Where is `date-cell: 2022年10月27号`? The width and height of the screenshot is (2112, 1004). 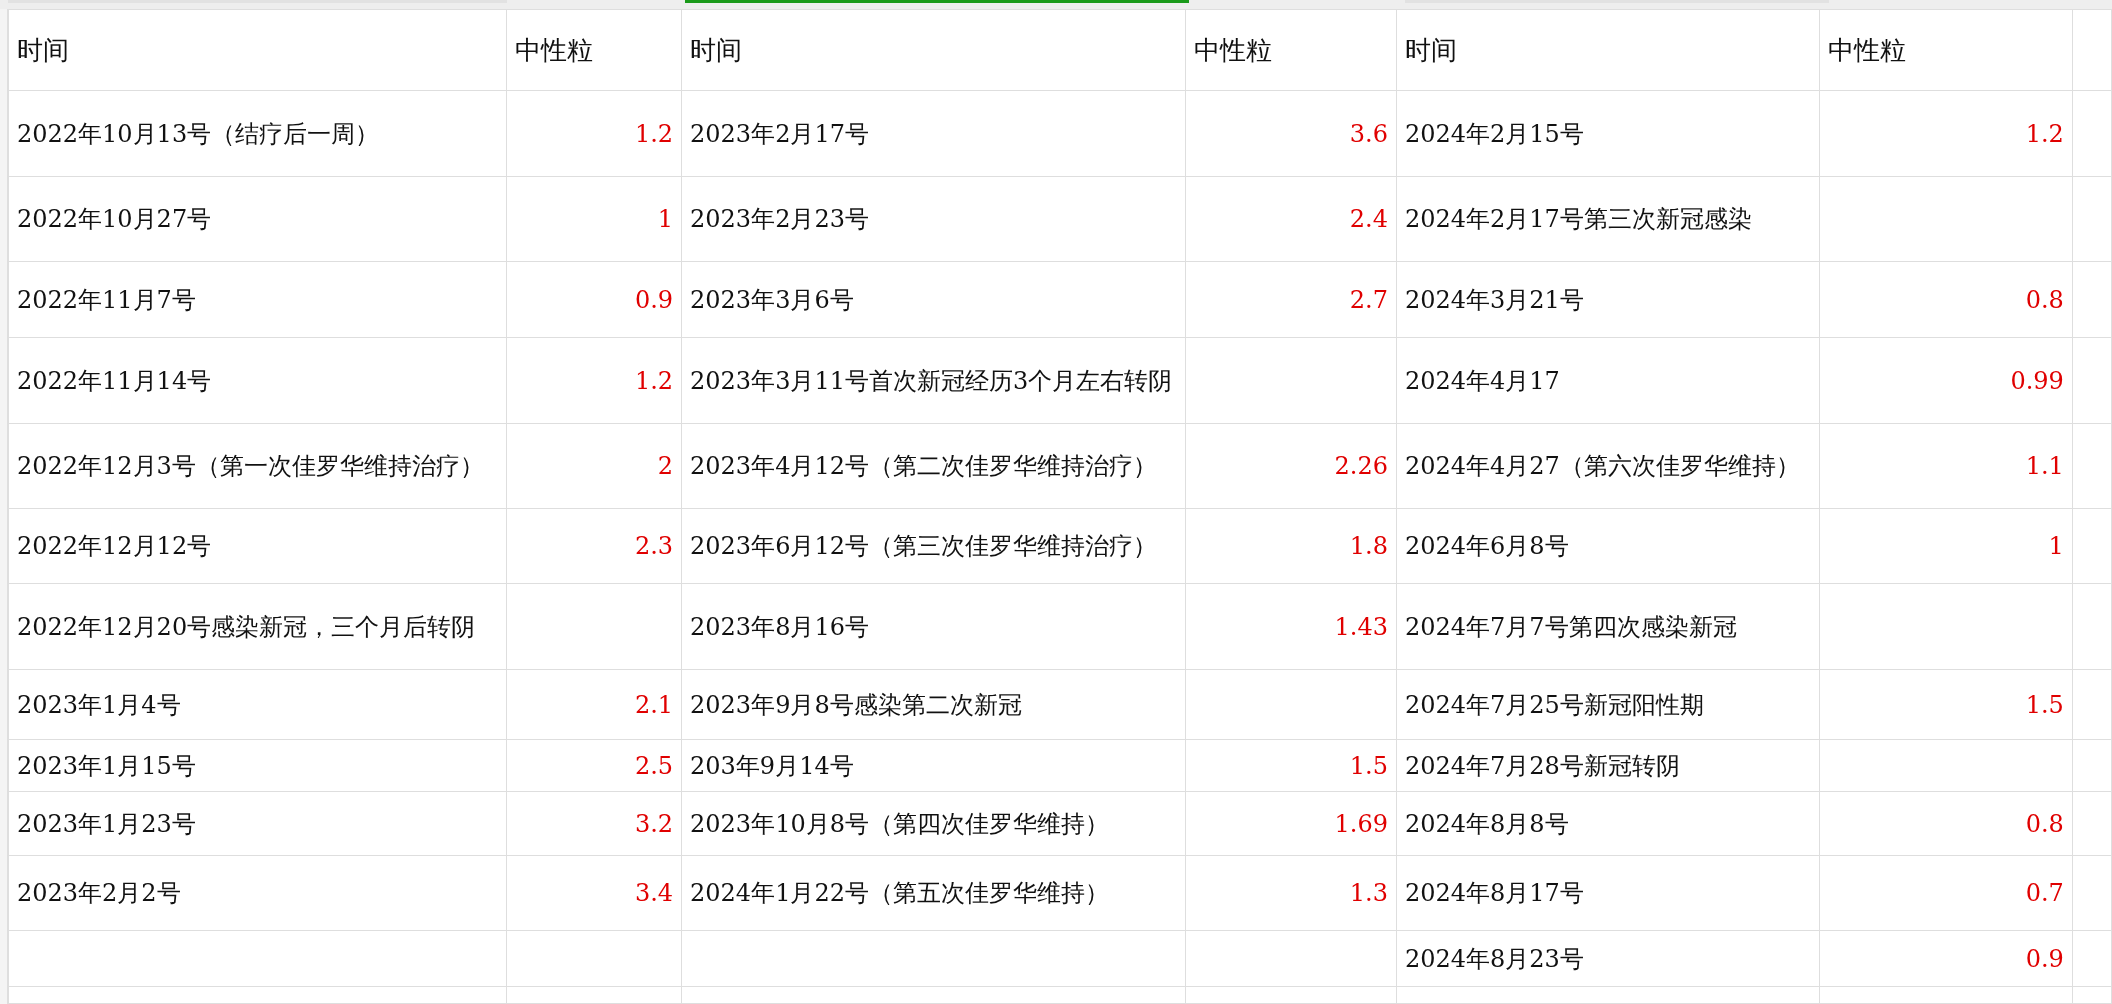
date-cell: 2022年10月27号 is located at coordinates (257, 219).